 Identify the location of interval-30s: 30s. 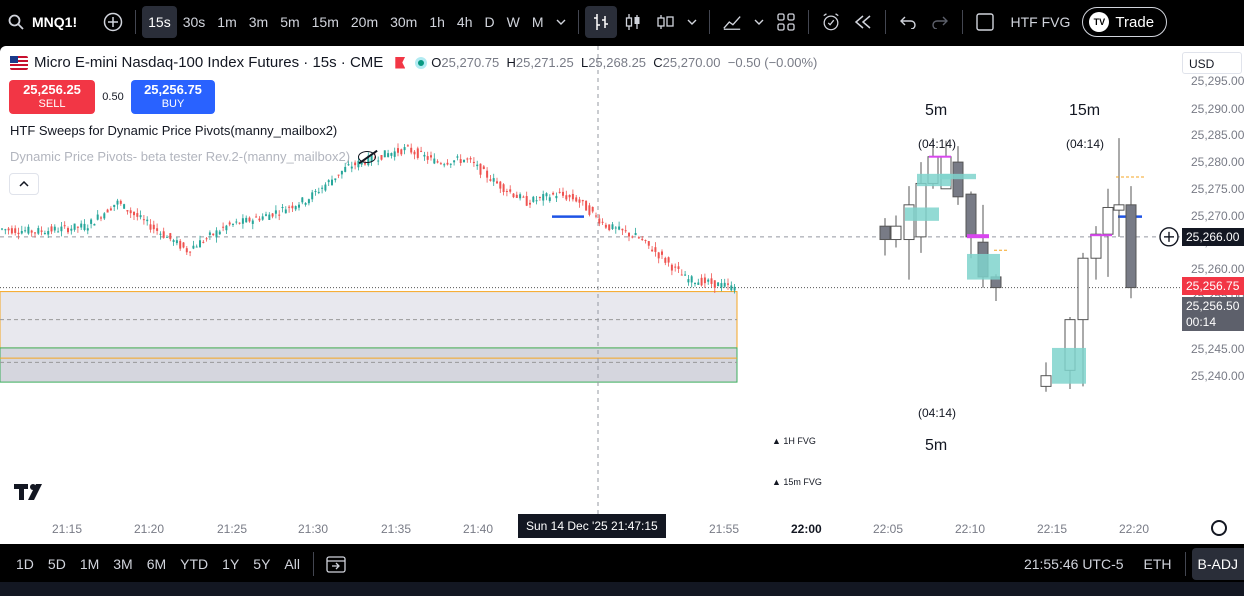
(194, 22).